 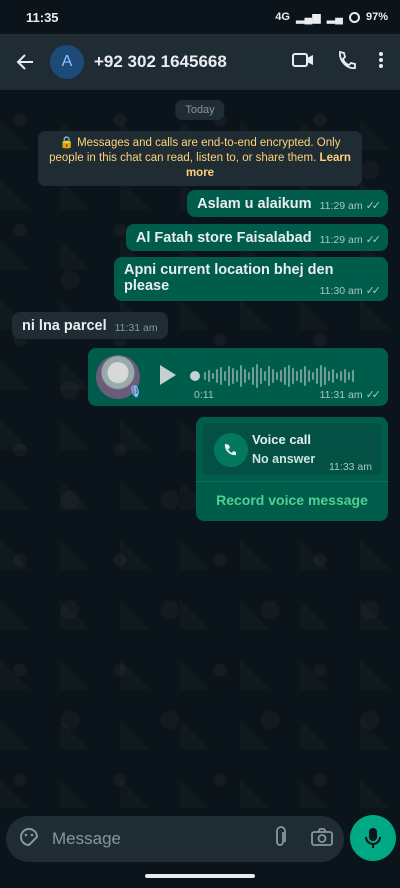 What do you see at coordinates (308, 17) in the screenshot?
I see `signal-icon: ▂▄▆` at bounding box center [308, 17].